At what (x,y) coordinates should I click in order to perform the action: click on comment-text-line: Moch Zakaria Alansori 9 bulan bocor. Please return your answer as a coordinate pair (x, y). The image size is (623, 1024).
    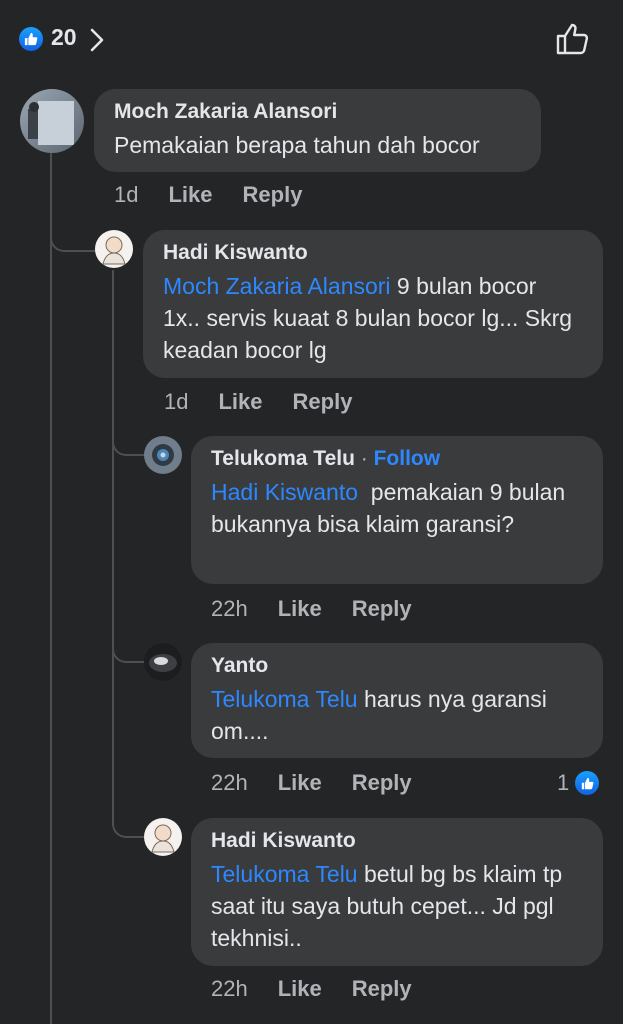
    Looking at the image, I should click on (373, 286).